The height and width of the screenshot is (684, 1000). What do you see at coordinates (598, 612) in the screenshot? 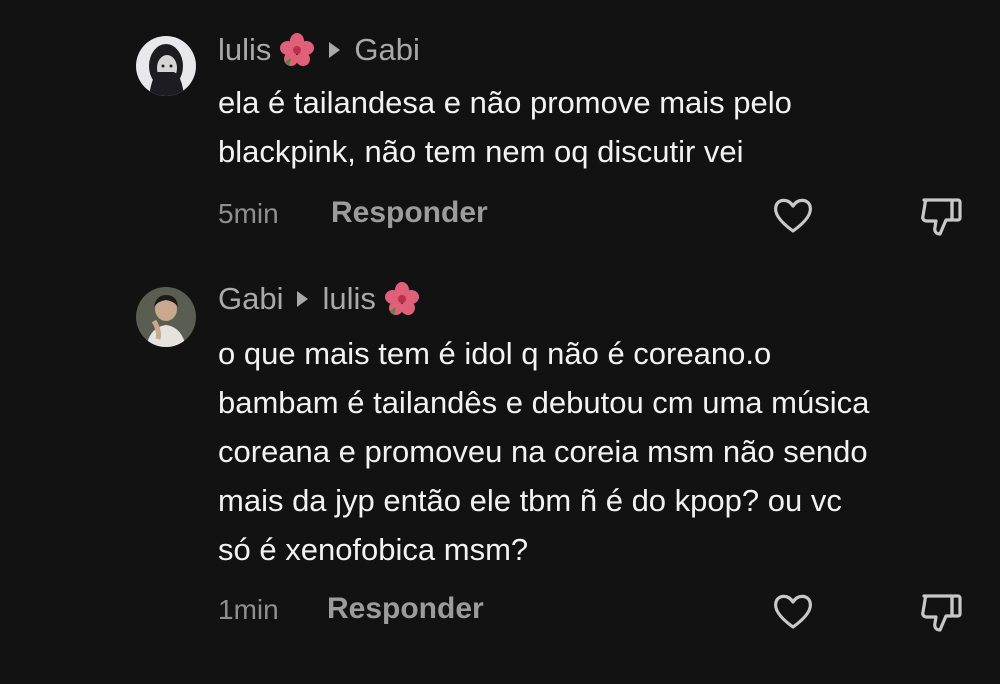
I see `comment-actions: 1min Responder` at bounding box center [598, 612].